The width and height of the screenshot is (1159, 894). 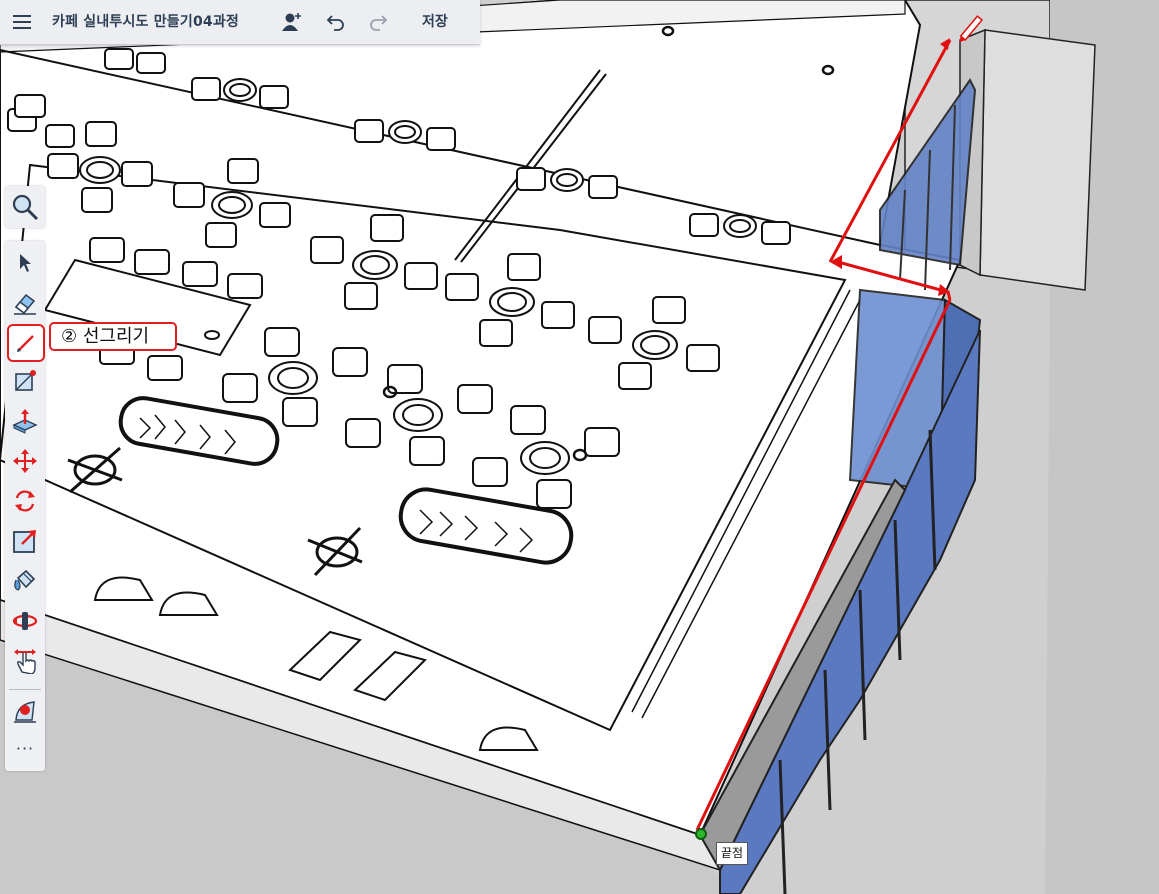 I want to click on pencil-icon, so click(x=26, y=343).